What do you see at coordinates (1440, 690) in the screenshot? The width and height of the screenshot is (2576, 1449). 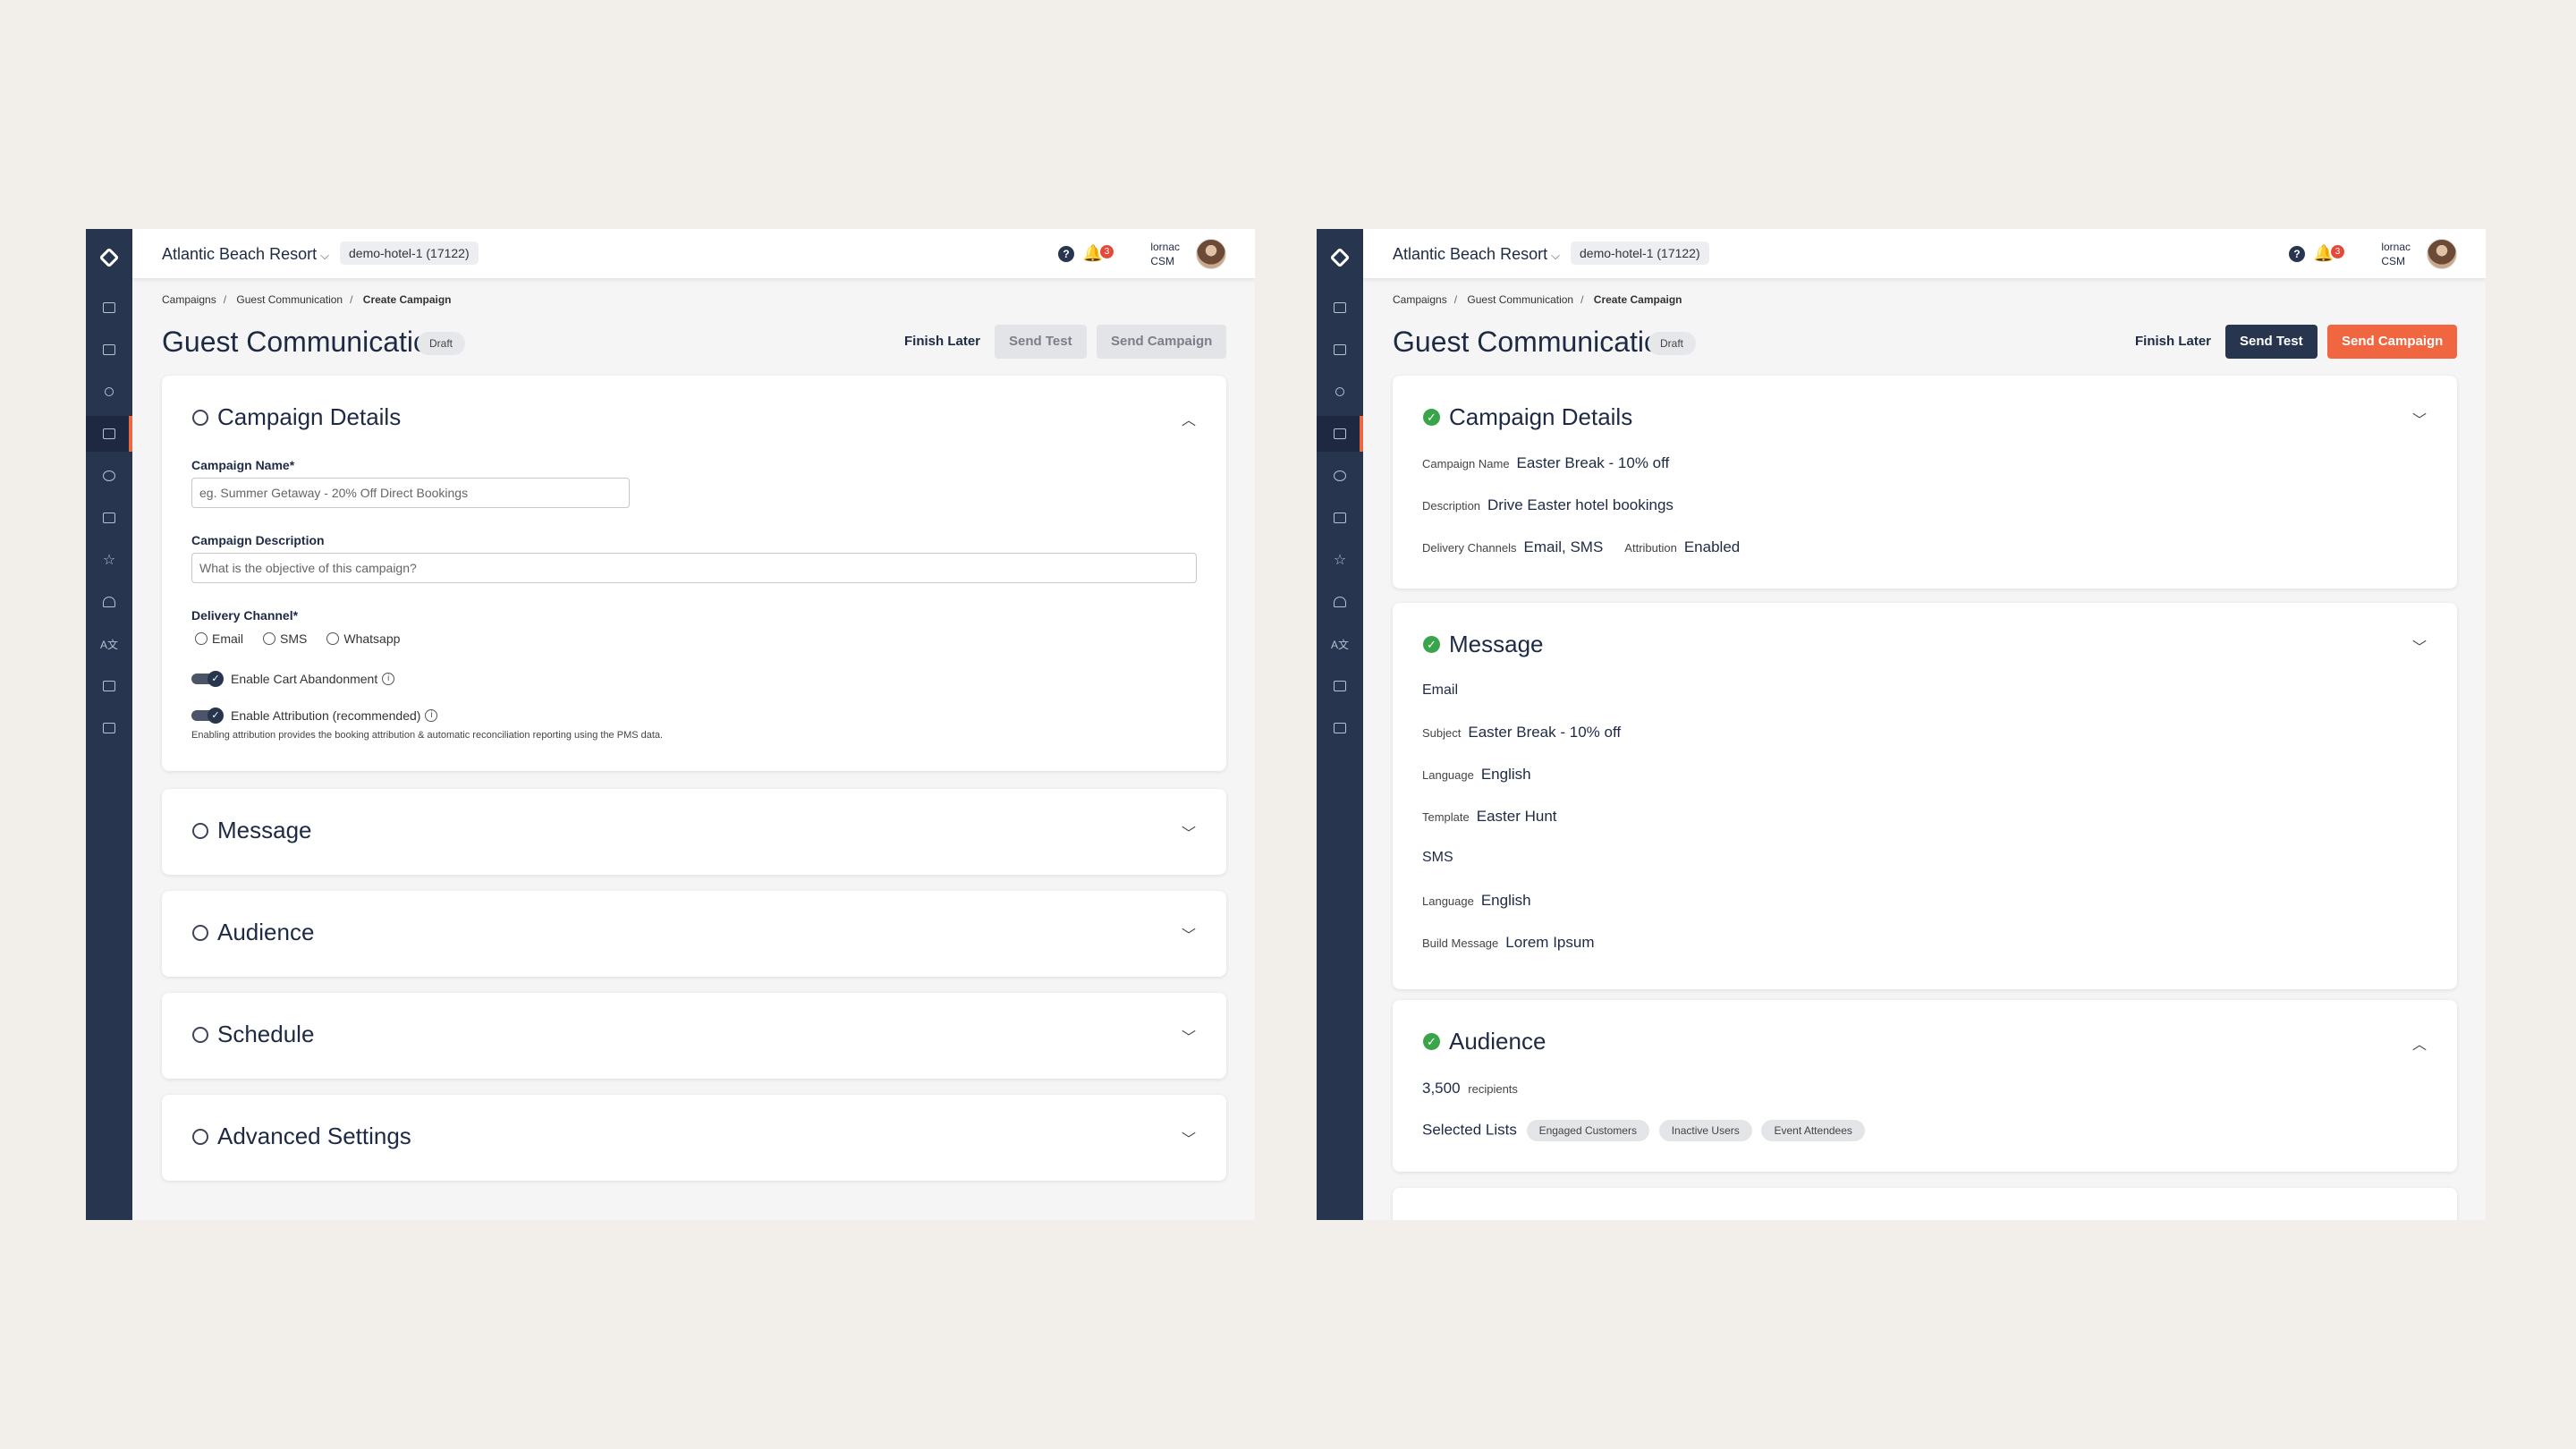 I see `email-heading: Email` at bounding box center [1440, 690].